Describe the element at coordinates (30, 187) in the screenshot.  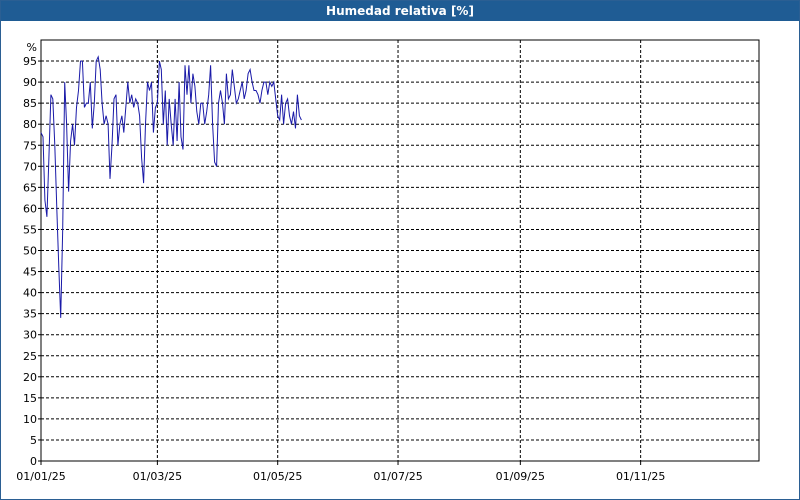
I see `y-tick-label: 65` at that location.